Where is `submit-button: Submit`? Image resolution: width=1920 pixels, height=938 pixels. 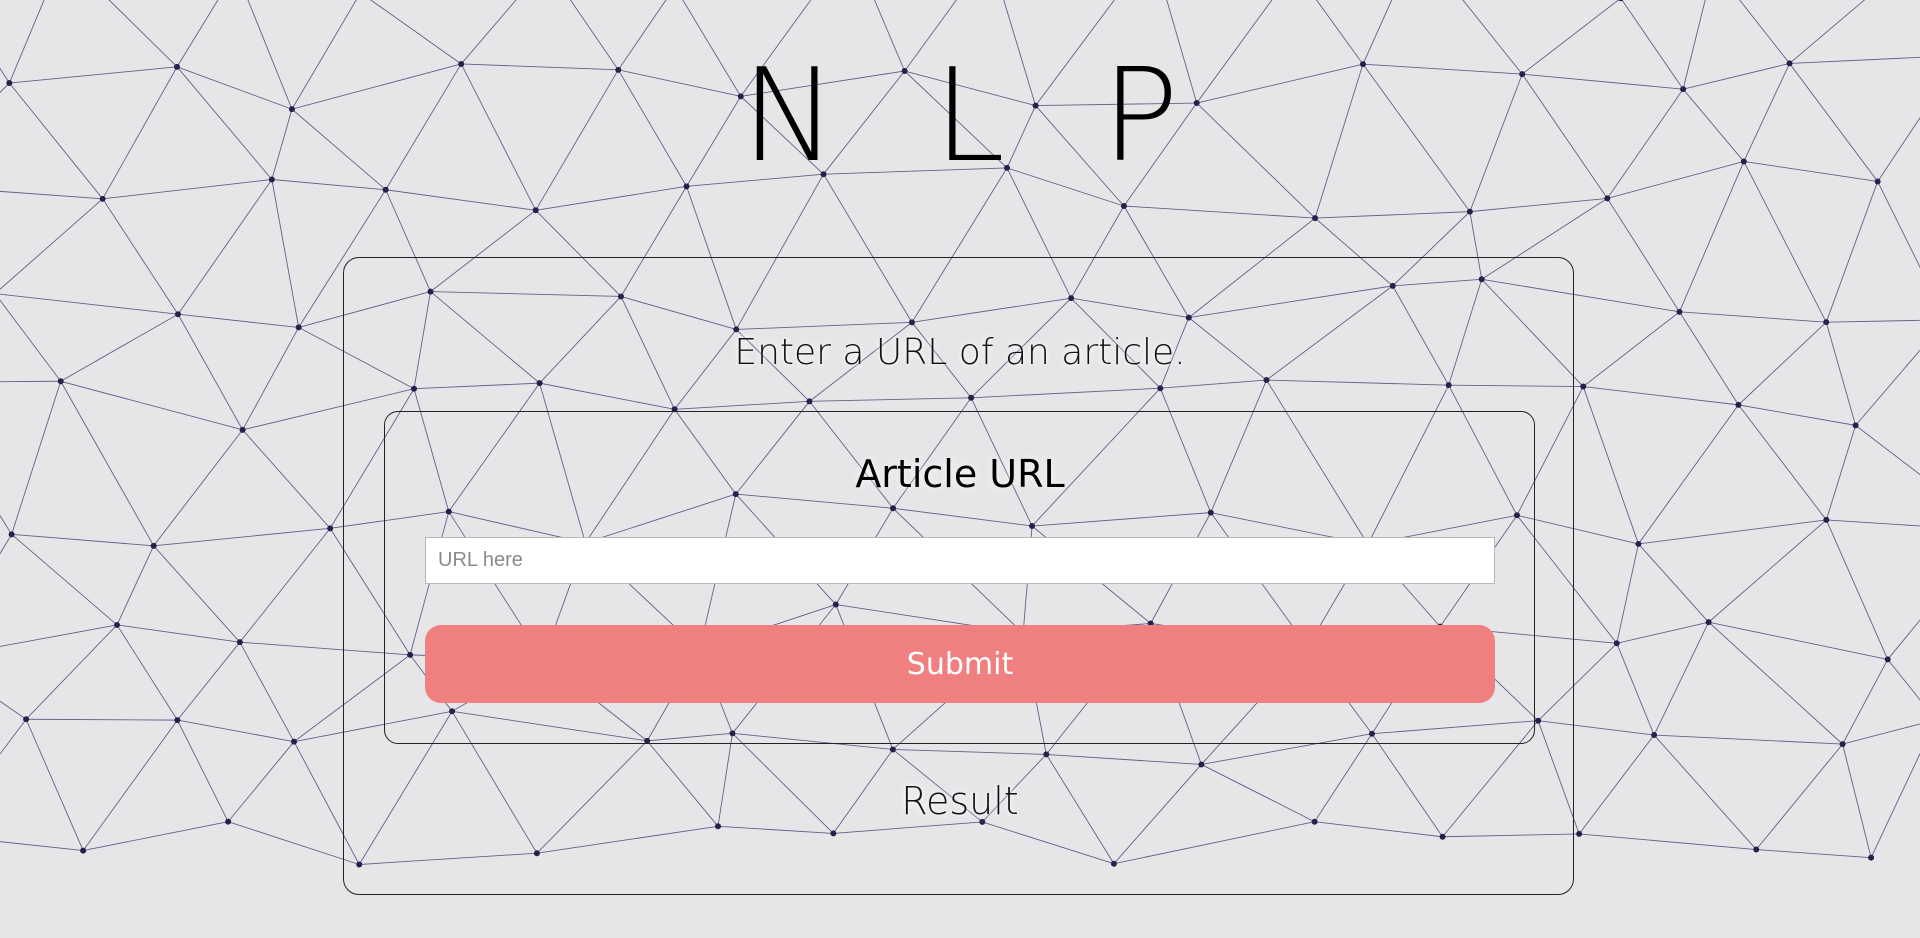 submit-button: Submit is located at coordinates (960, 664).